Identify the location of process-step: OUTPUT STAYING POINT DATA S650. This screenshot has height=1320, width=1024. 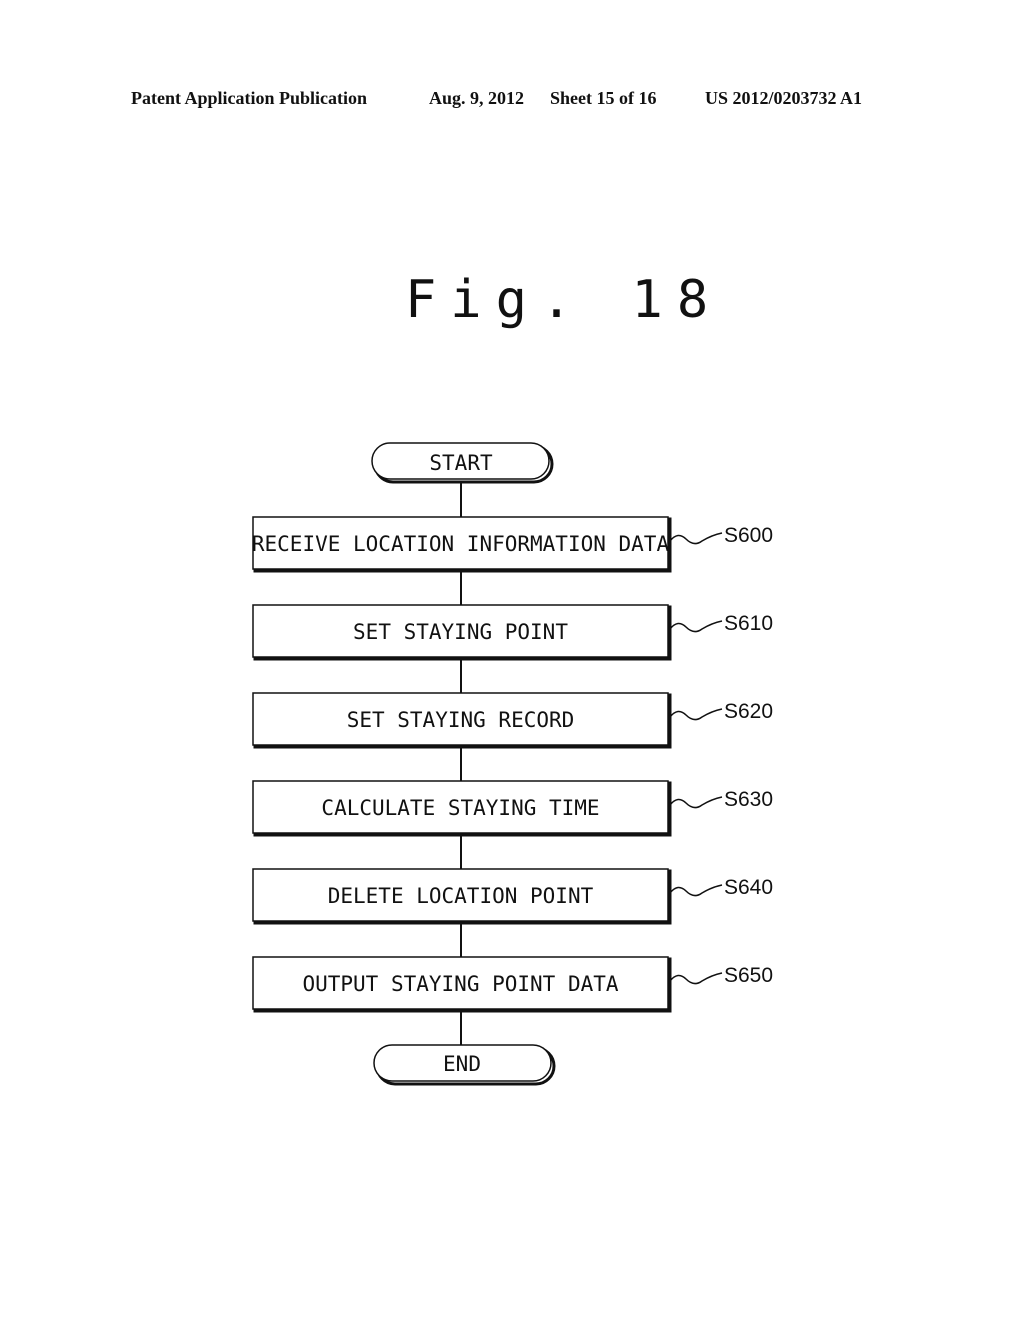
(512, 984).